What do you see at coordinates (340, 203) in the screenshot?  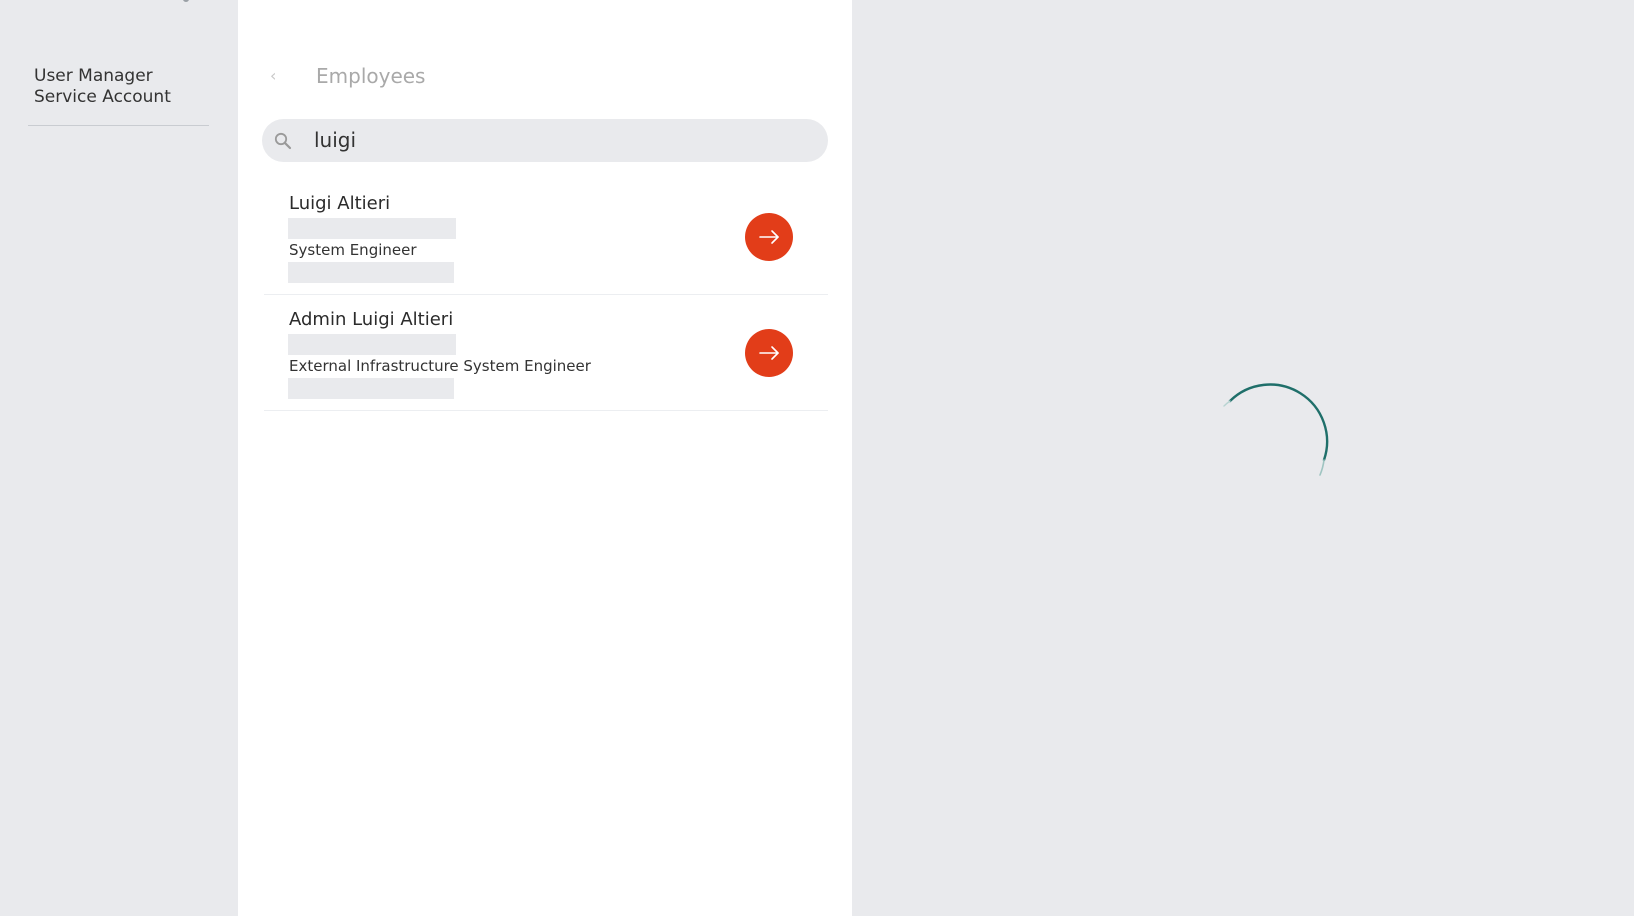 I see `employee-name: Luigi Altieri` at bounding box center [340, 203].